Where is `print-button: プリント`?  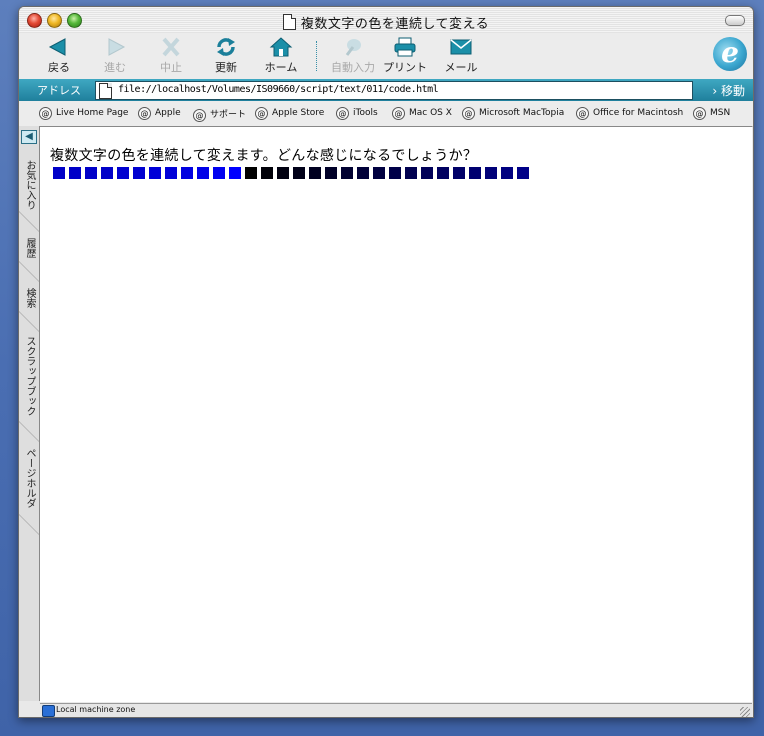
print-button: プリント is located at coordinates (405, 56).